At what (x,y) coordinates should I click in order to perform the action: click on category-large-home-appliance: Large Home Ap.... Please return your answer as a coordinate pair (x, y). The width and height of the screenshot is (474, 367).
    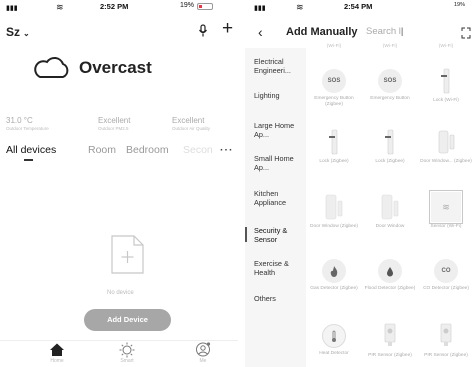
    Looking at the image, I should click on (279, 130).